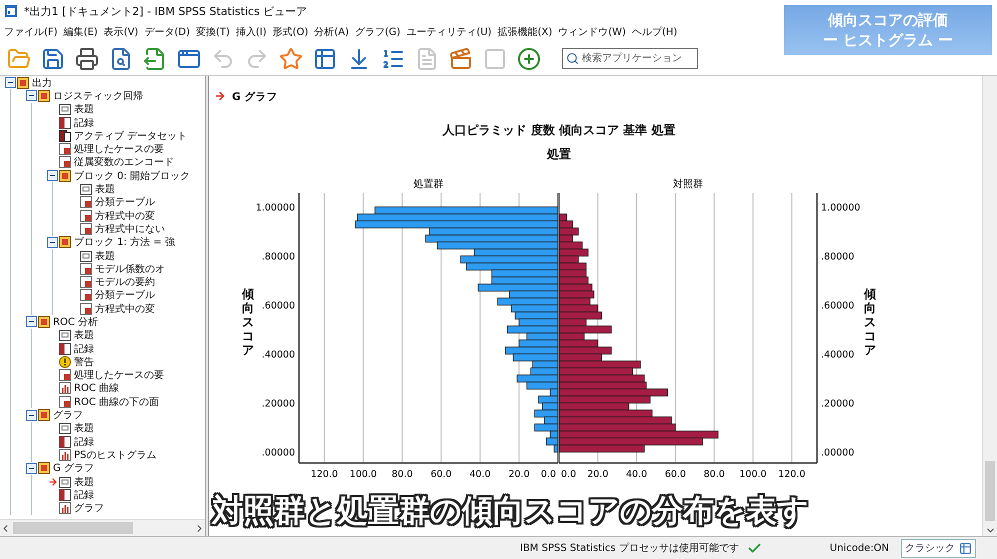  I want to click on output-heading: G グラフ, so click(255, 97).